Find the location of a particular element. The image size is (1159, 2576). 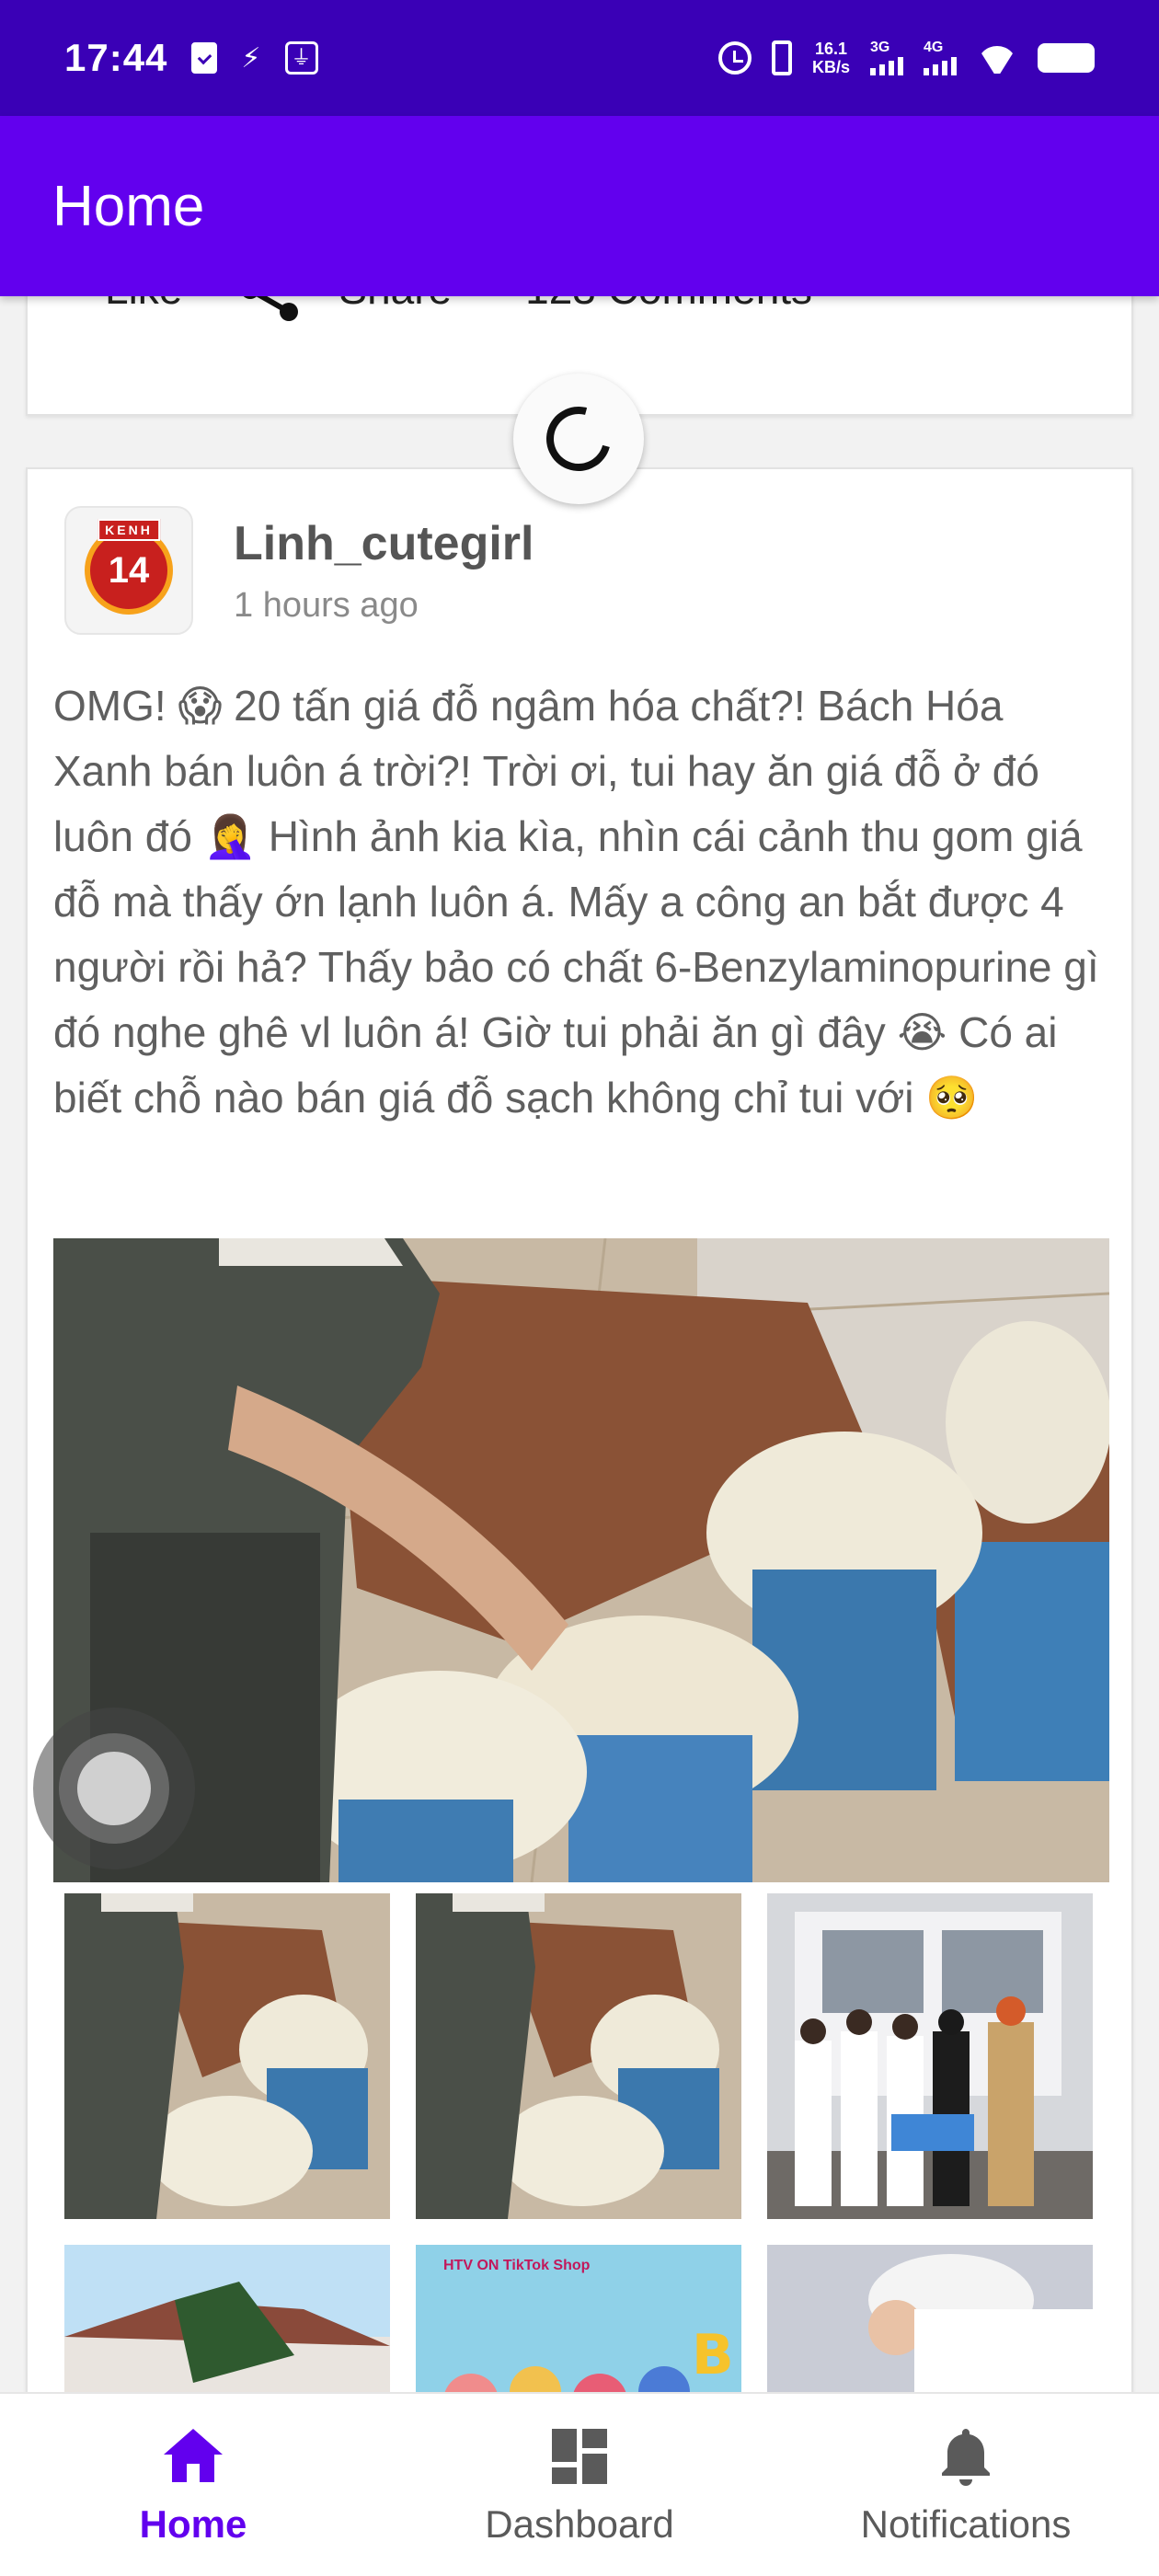

post-header: KENH 14 Linh_cutegirl 1 hours ago is located at coordinates (299, 570).